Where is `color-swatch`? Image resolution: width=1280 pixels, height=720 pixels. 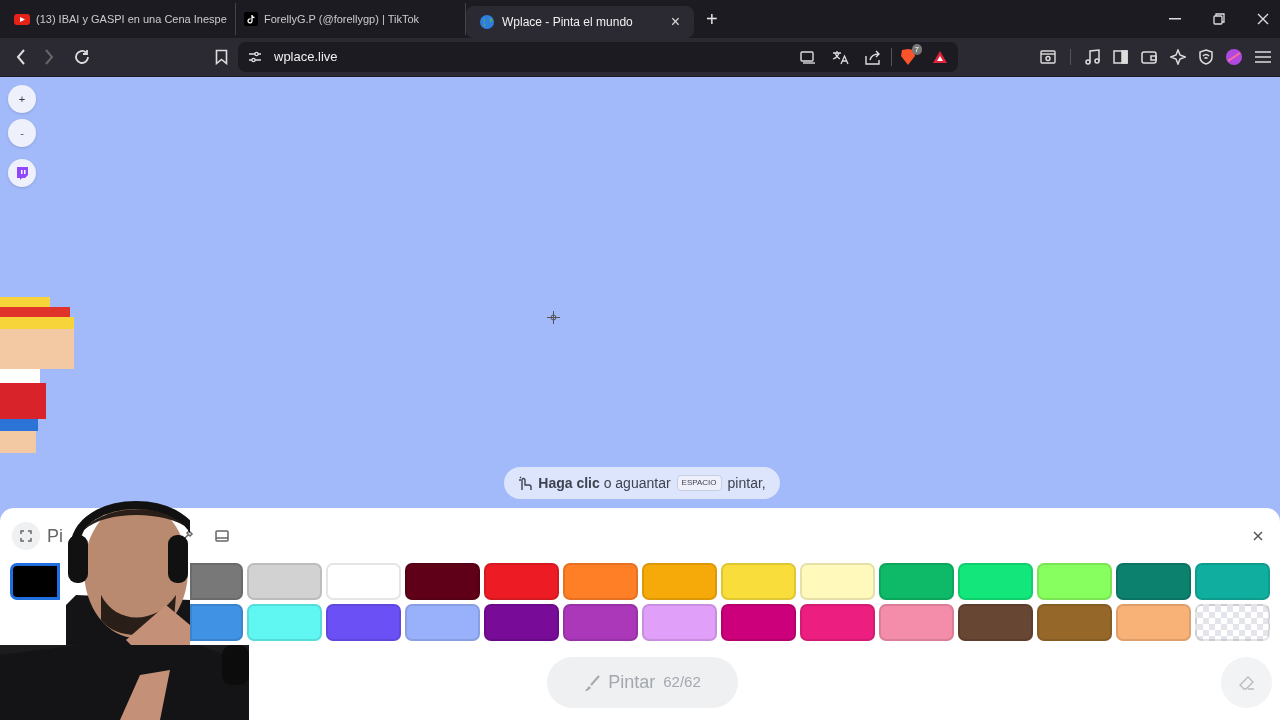
color-swatch is located at coordinates (35, 581).